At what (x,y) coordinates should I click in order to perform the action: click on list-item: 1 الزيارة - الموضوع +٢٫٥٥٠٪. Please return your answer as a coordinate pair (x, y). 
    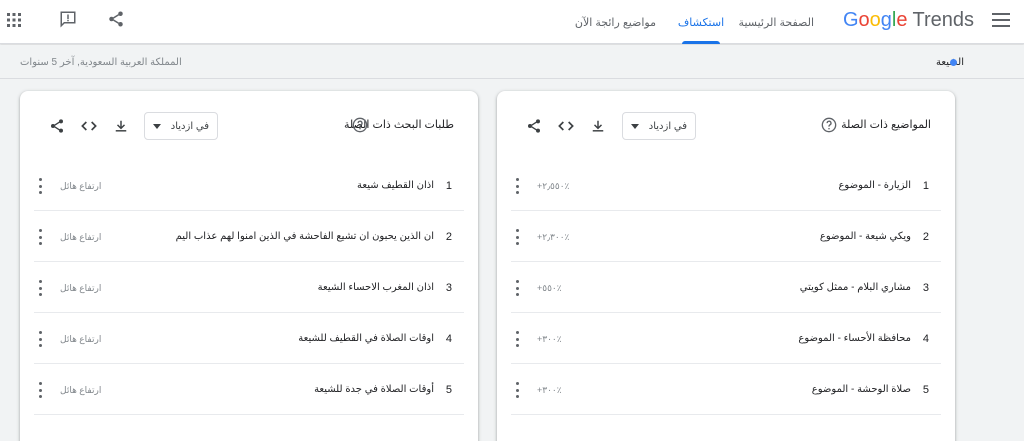
    Looking at the image, I should click on (726, 185).